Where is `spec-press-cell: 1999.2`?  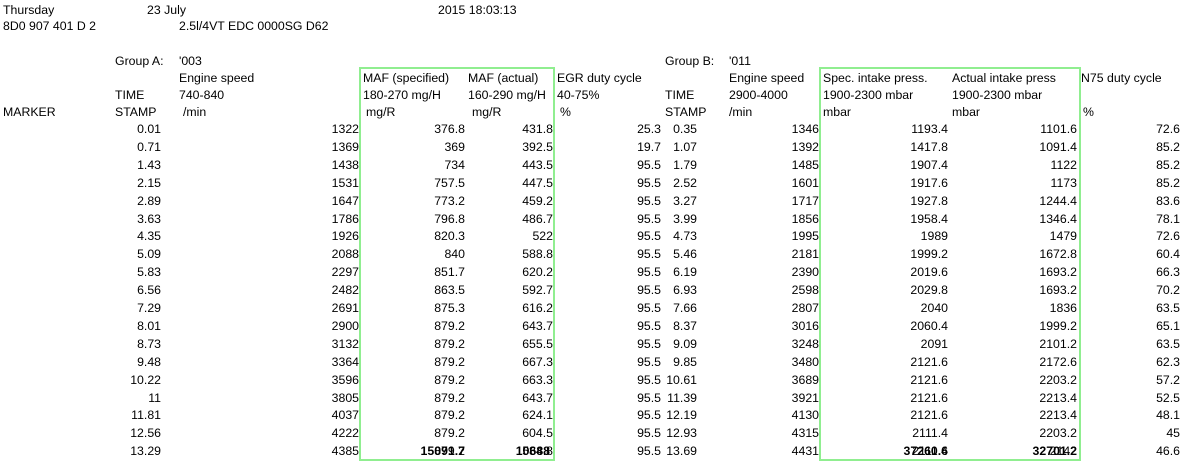
spec-press-cell: 1999.2 is located at coordinates (929, 254).